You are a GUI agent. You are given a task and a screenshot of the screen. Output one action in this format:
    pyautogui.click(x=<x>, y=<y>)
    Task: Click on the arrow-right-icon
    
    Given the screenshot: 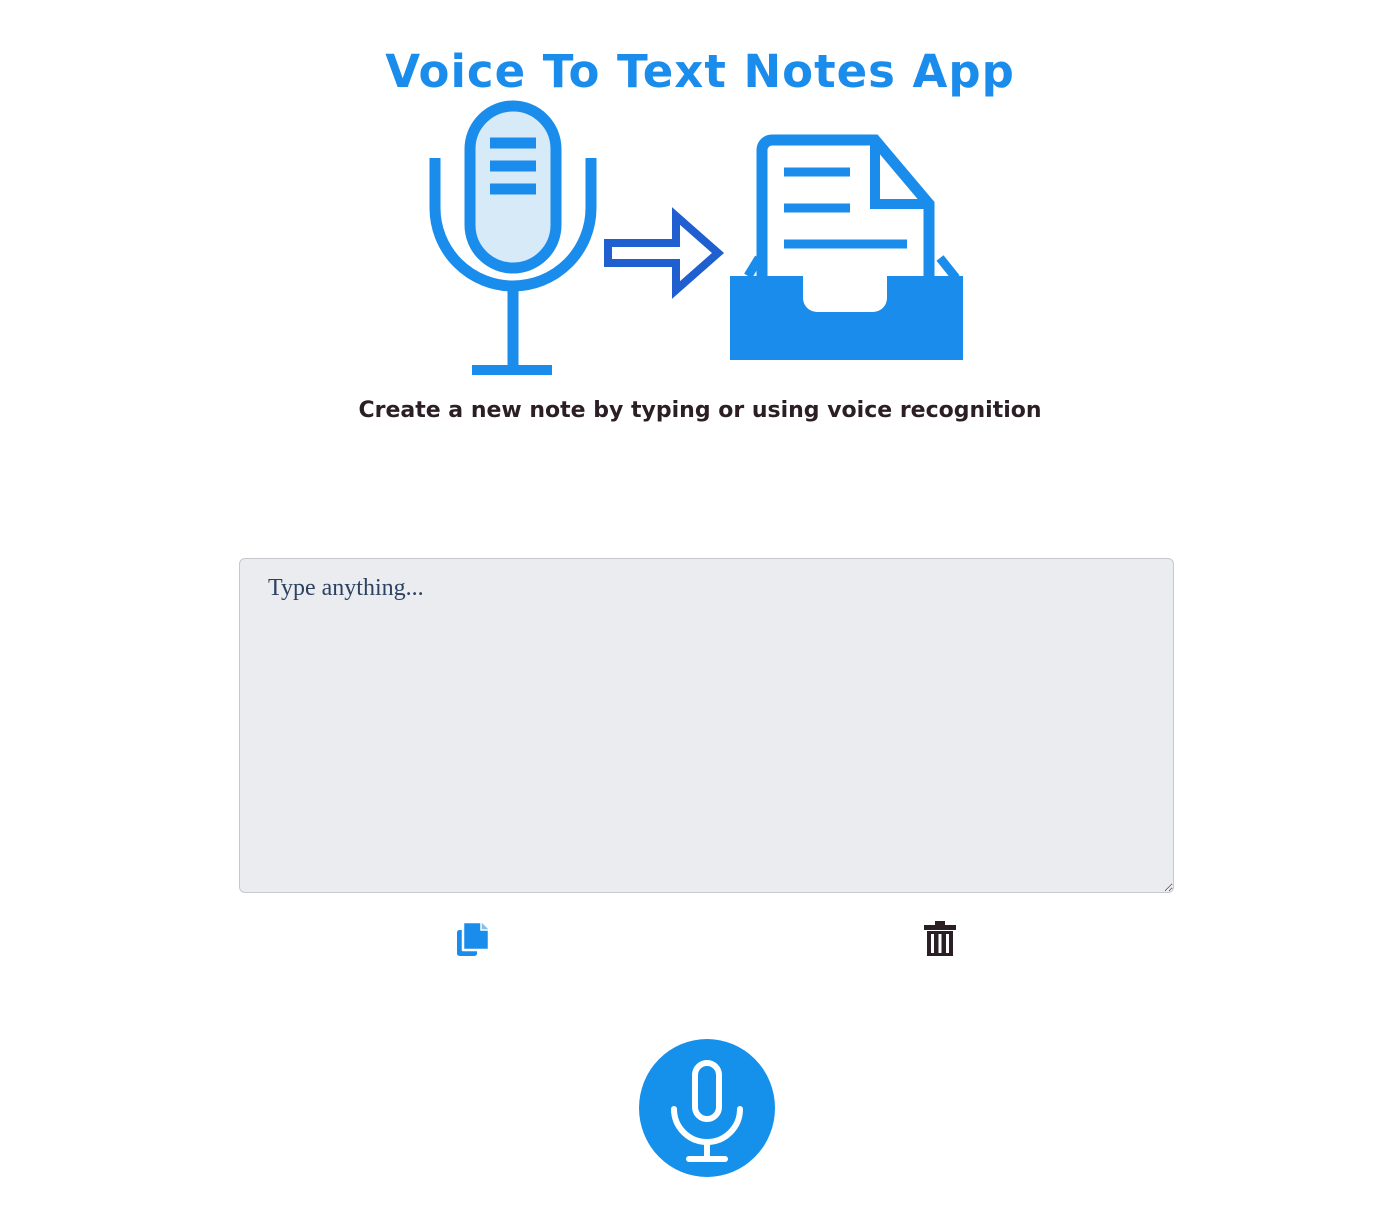 What is the action you would take?
    pyautogui.click(x=664, y=253)
    